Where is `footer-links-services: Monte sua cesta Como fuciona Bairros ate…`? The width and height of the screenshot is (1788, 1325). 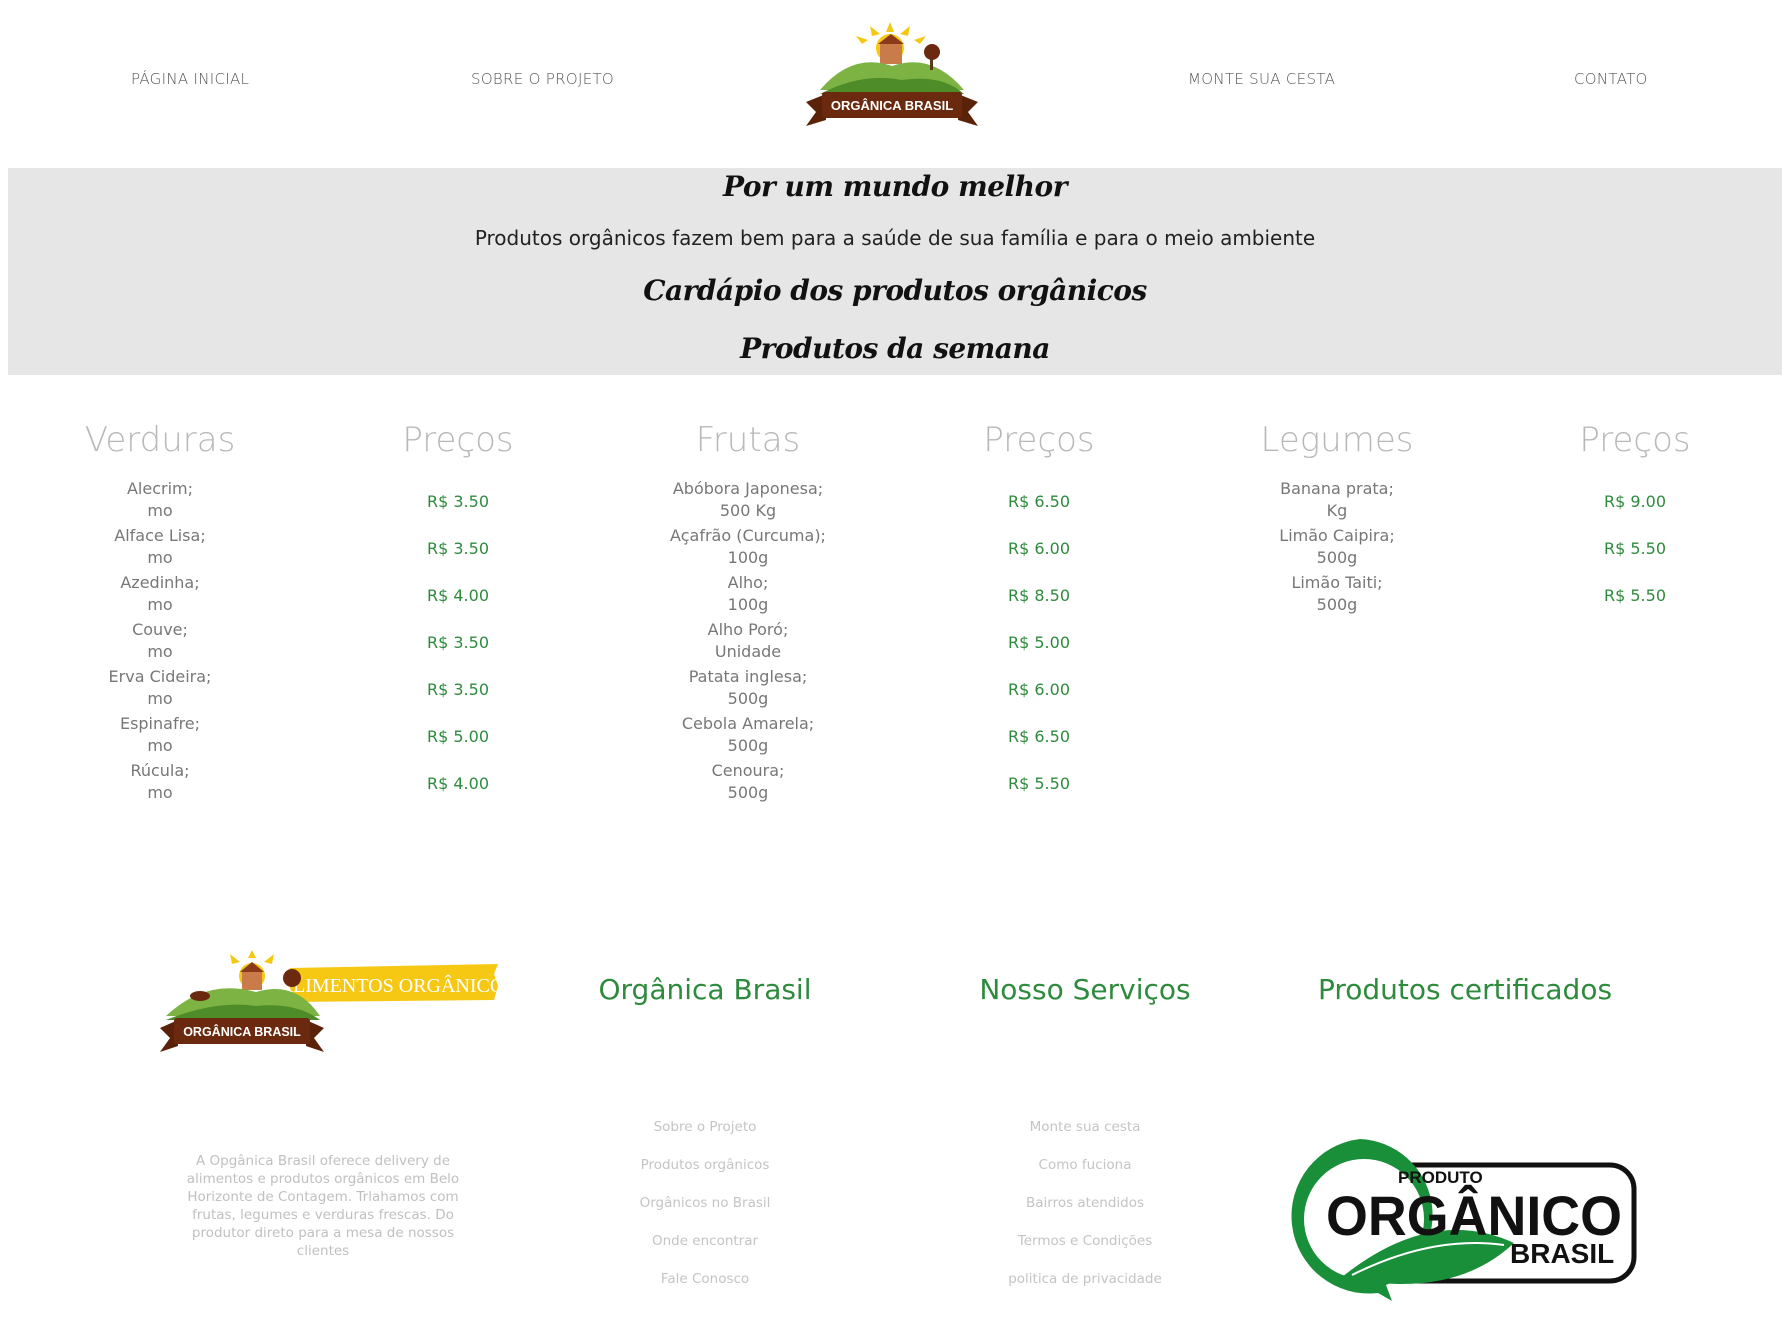 footer-links-services: Monte sua cesta Como fuciona Bairros ate… is located at coordinates (1085, 1203).